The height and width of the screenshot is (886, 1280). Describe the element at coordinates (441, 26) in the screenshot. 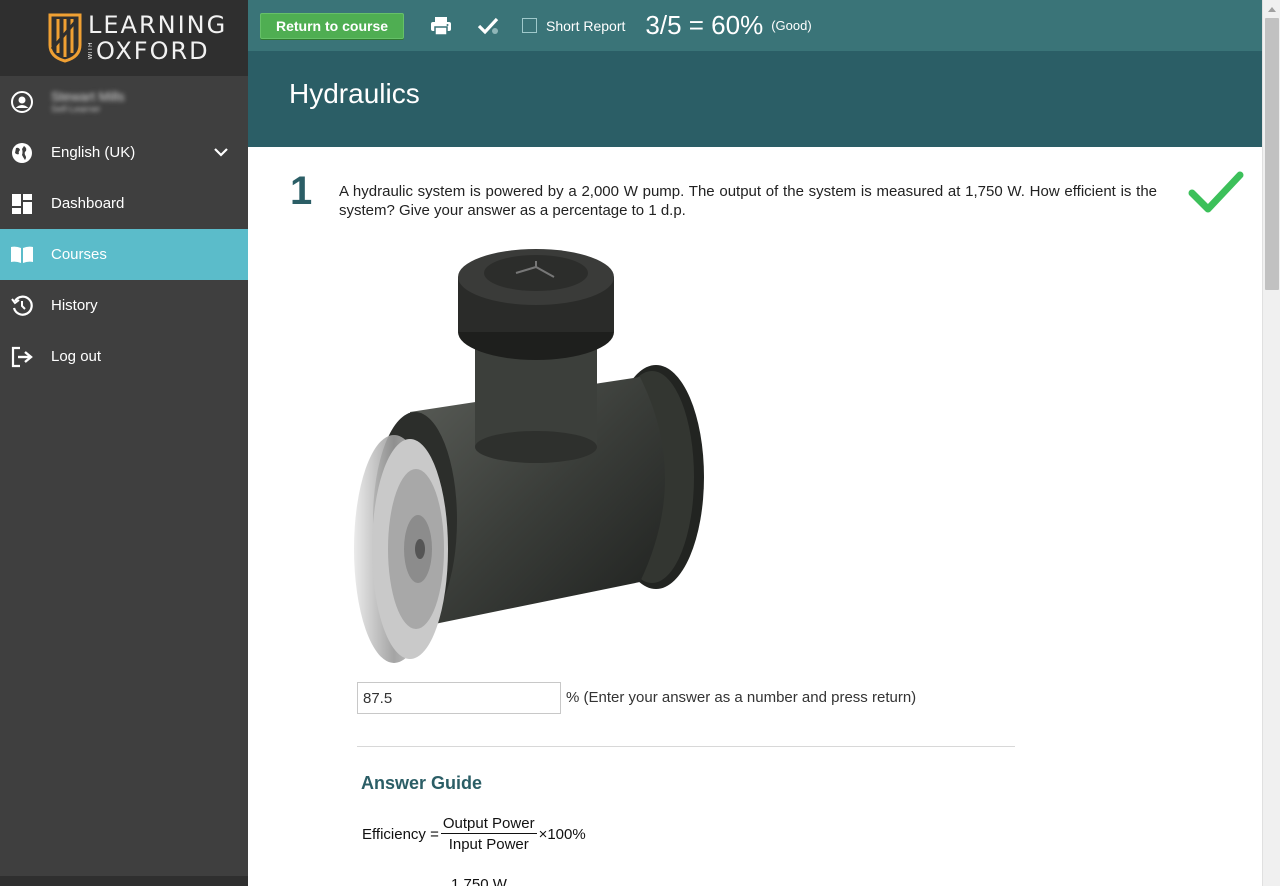

I see `print-icon` at that location.